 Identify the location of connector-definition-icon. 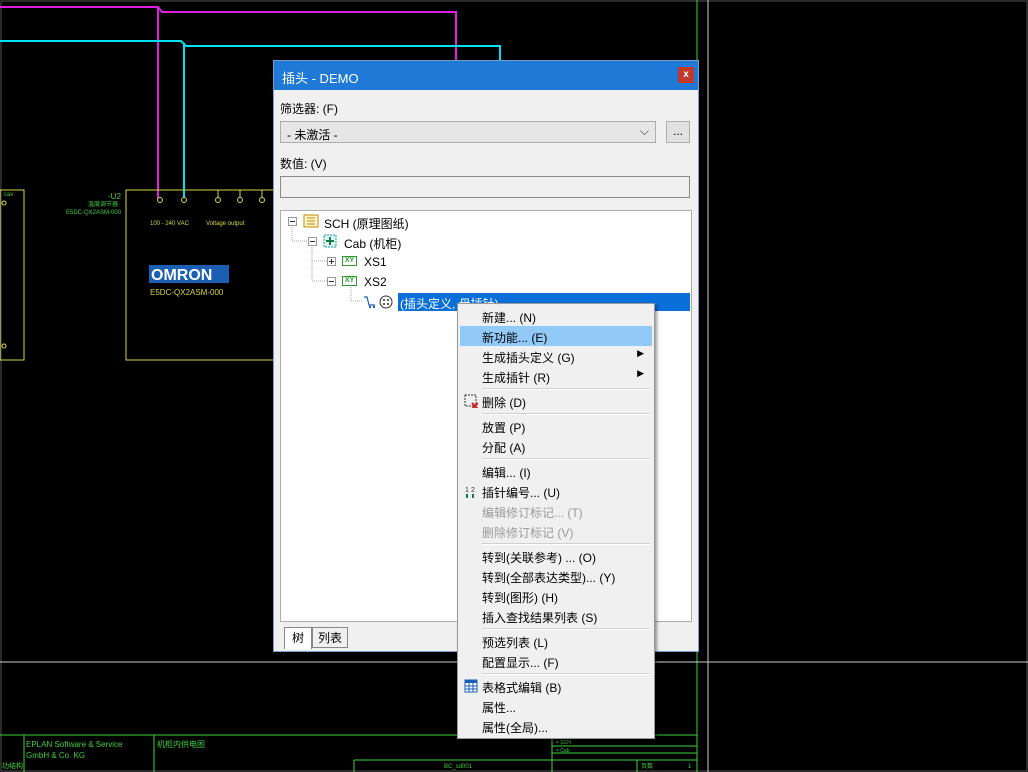
(370, 302).